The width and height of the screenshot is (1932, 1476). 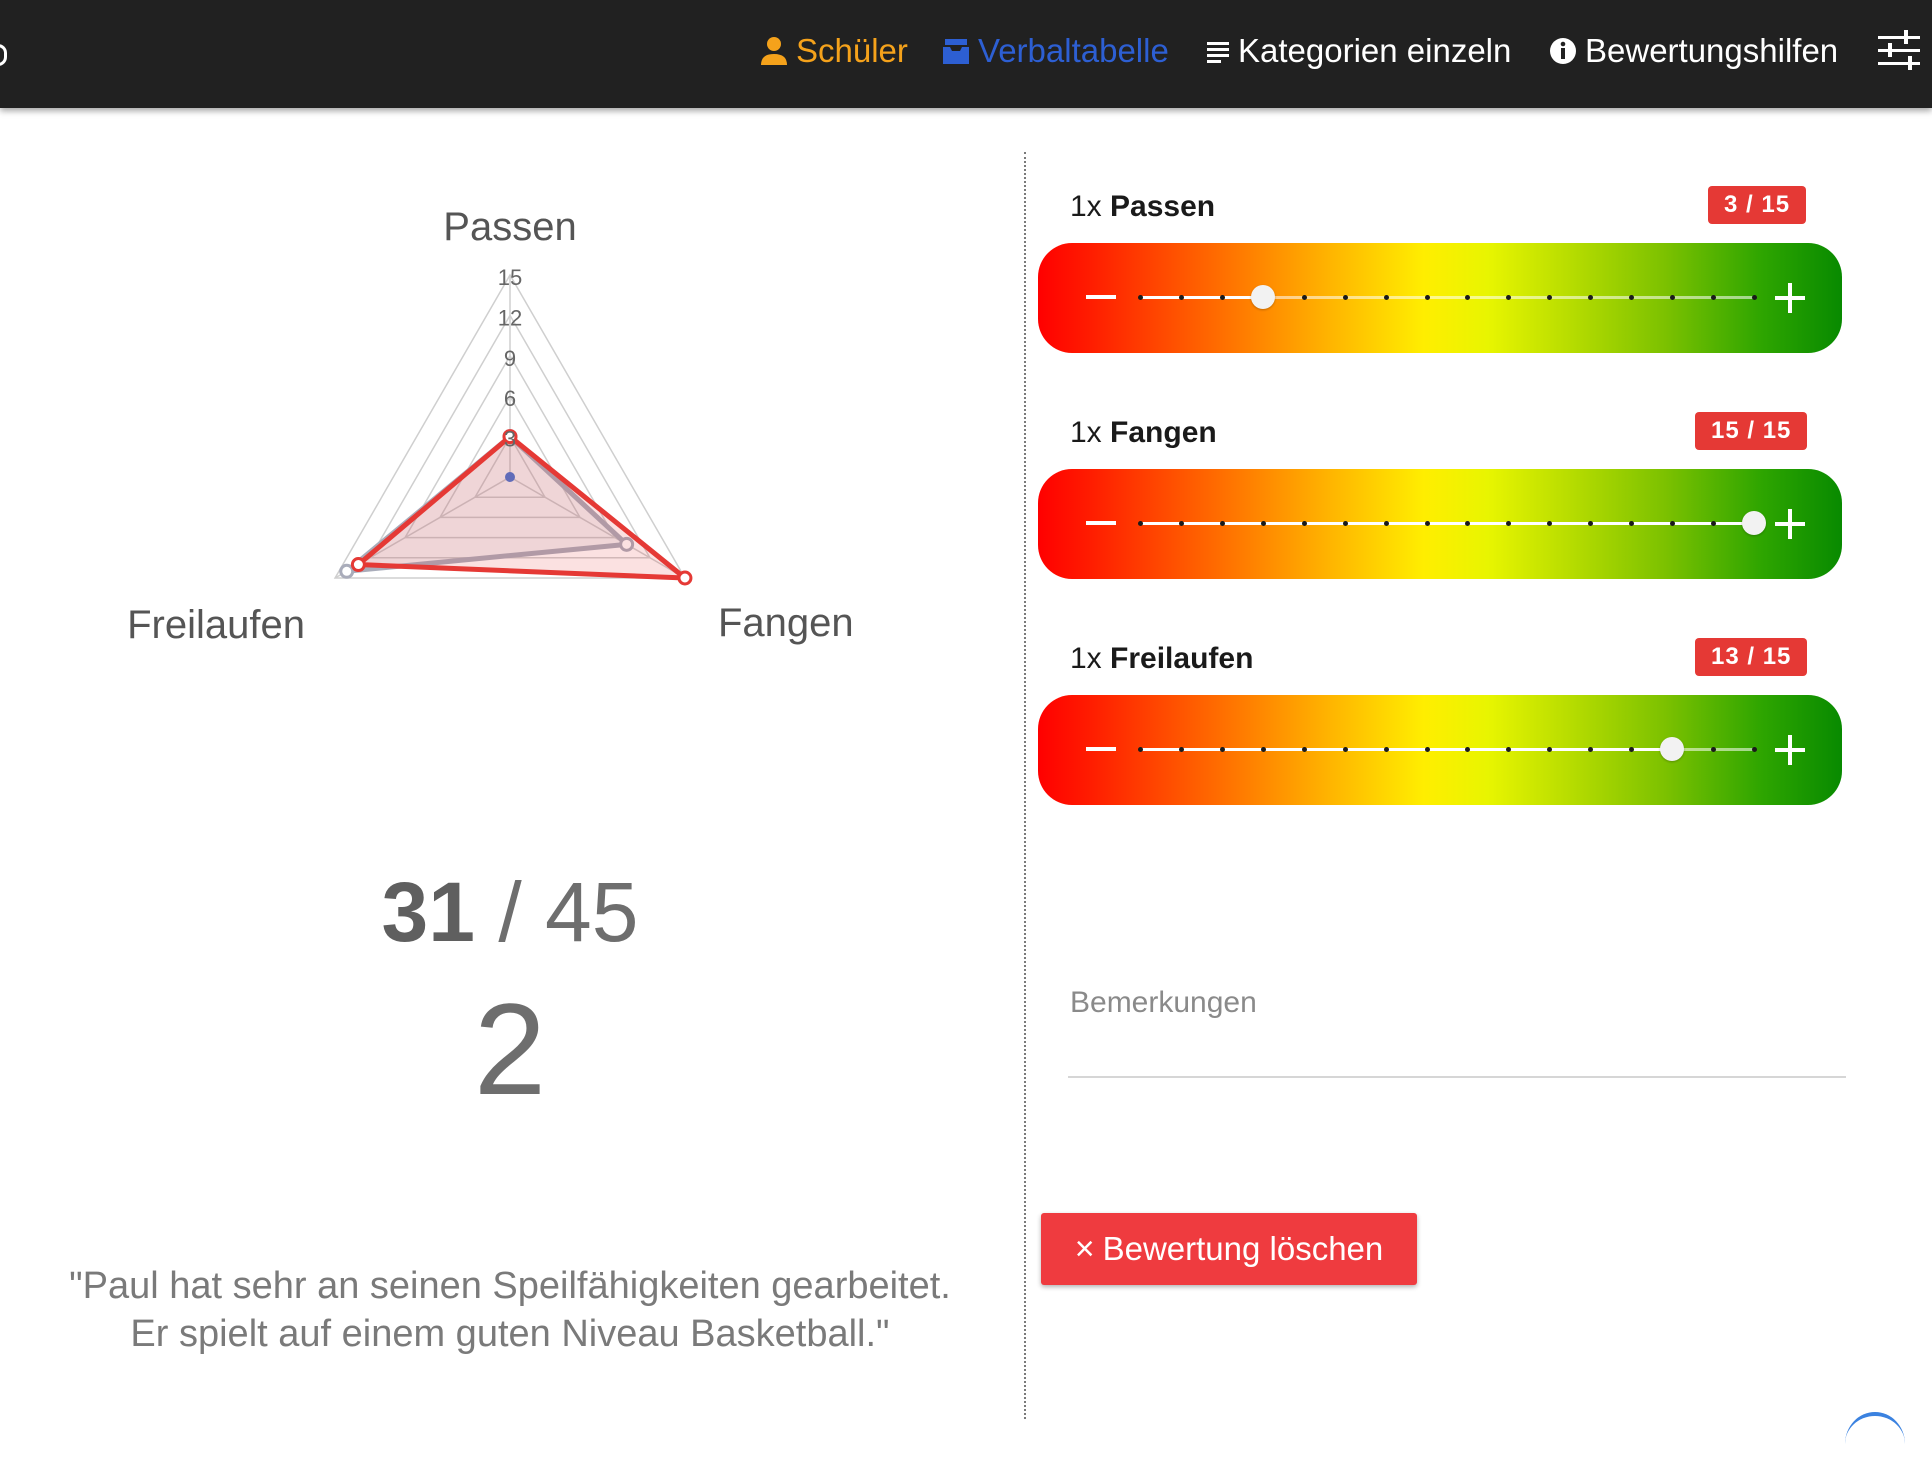 What do you see at coordinates (786, 623) in the screenshot?
I see `radar-axis-label: Fangen` at bounding box center [786, 623].